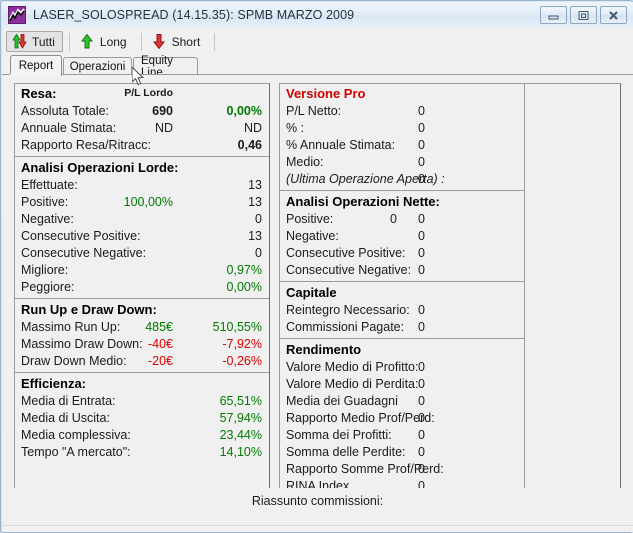 The height and width of the screenshot is (533, 633). What do you see at coordinates (402, 236) in the screenshot?
I see `stat-row: Negative: 0` at bounding box center [402, 236].